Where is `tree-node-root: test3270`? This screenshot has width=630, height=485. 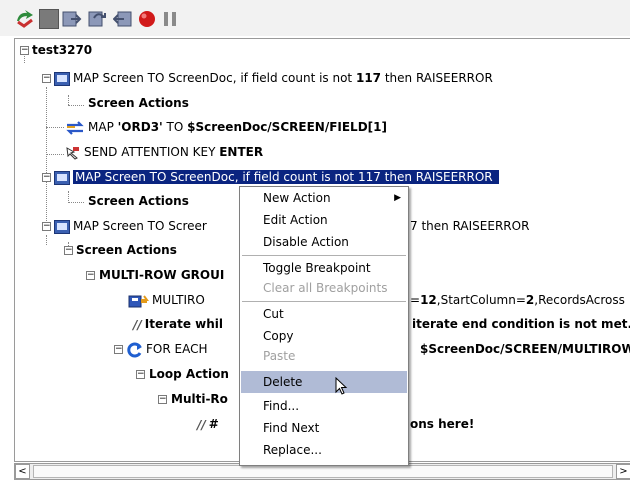
tree-node-root: test3270 is located at coordinates (62, 50).